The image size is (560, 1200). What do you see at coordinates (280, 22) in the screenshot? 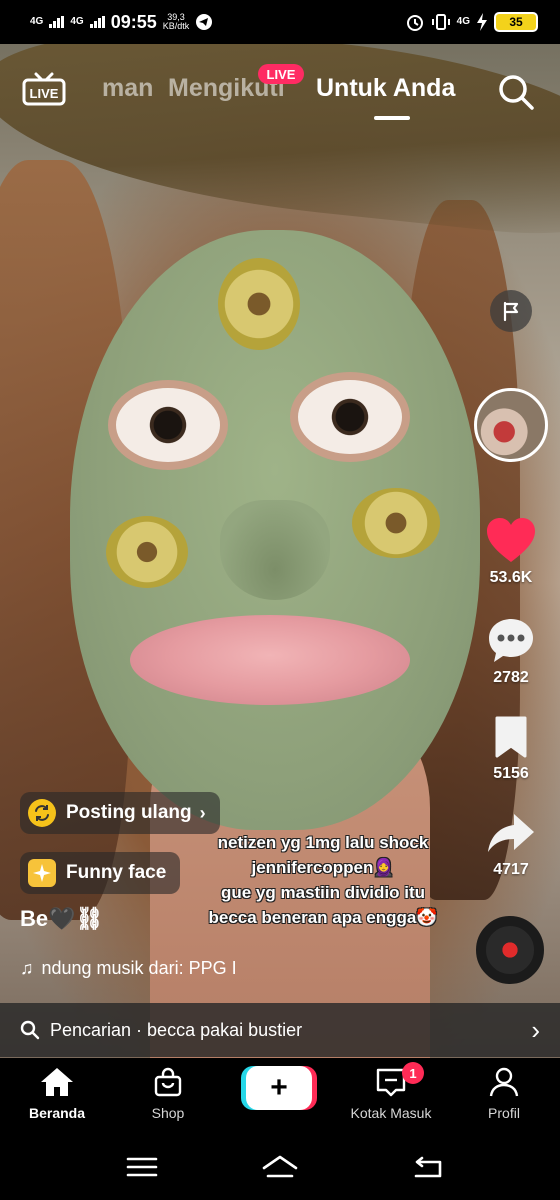
I see `status-bar: 4G 4G 09:55 39,3 KB/dtk 4G 35` at bounding box center [280, 22].